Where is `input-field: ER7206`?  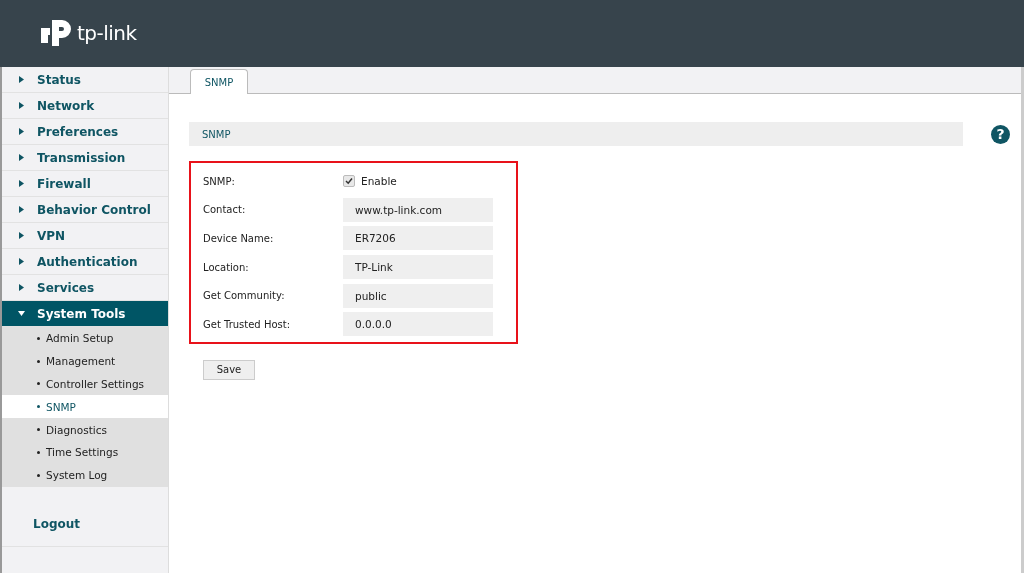 input-field: ER7206 is located at coordinates (418, 238).